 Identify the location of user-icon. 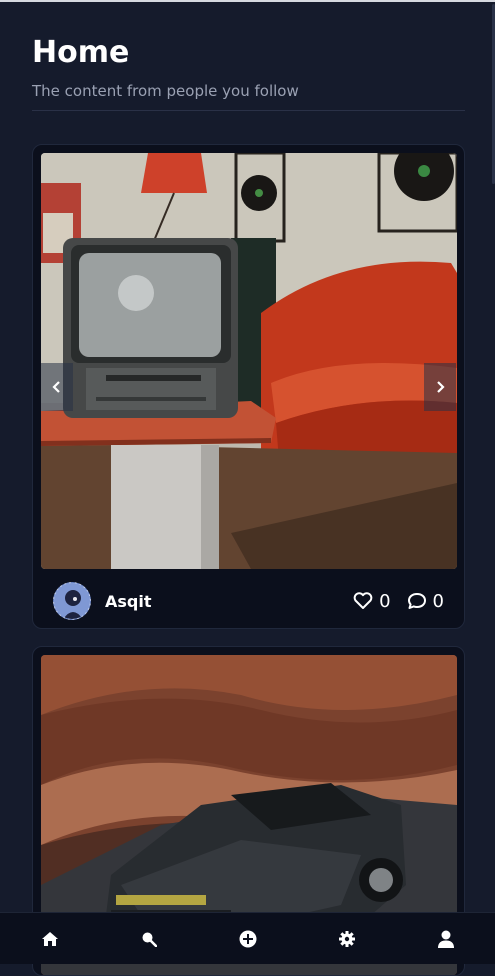
(445, 939).